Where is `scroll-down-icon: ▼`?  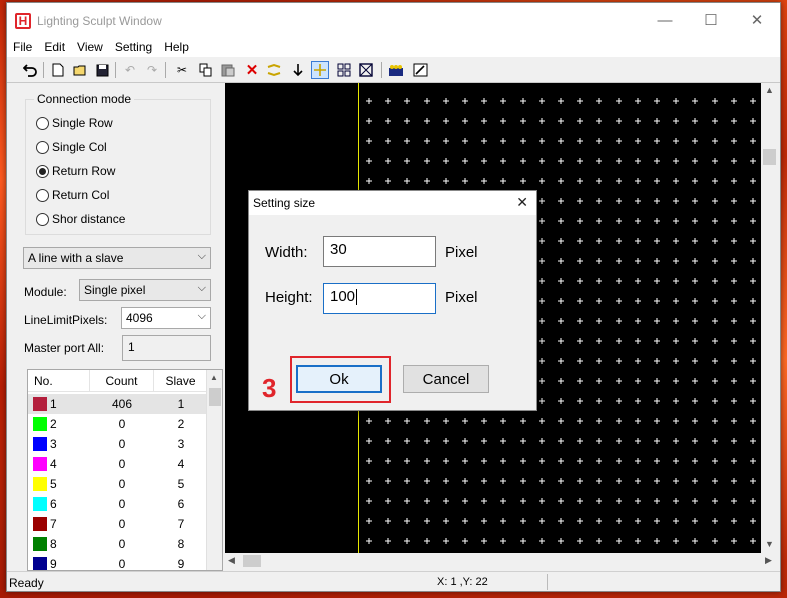 scroll-down-icon: ▼ is located at coordinates (769, 544).